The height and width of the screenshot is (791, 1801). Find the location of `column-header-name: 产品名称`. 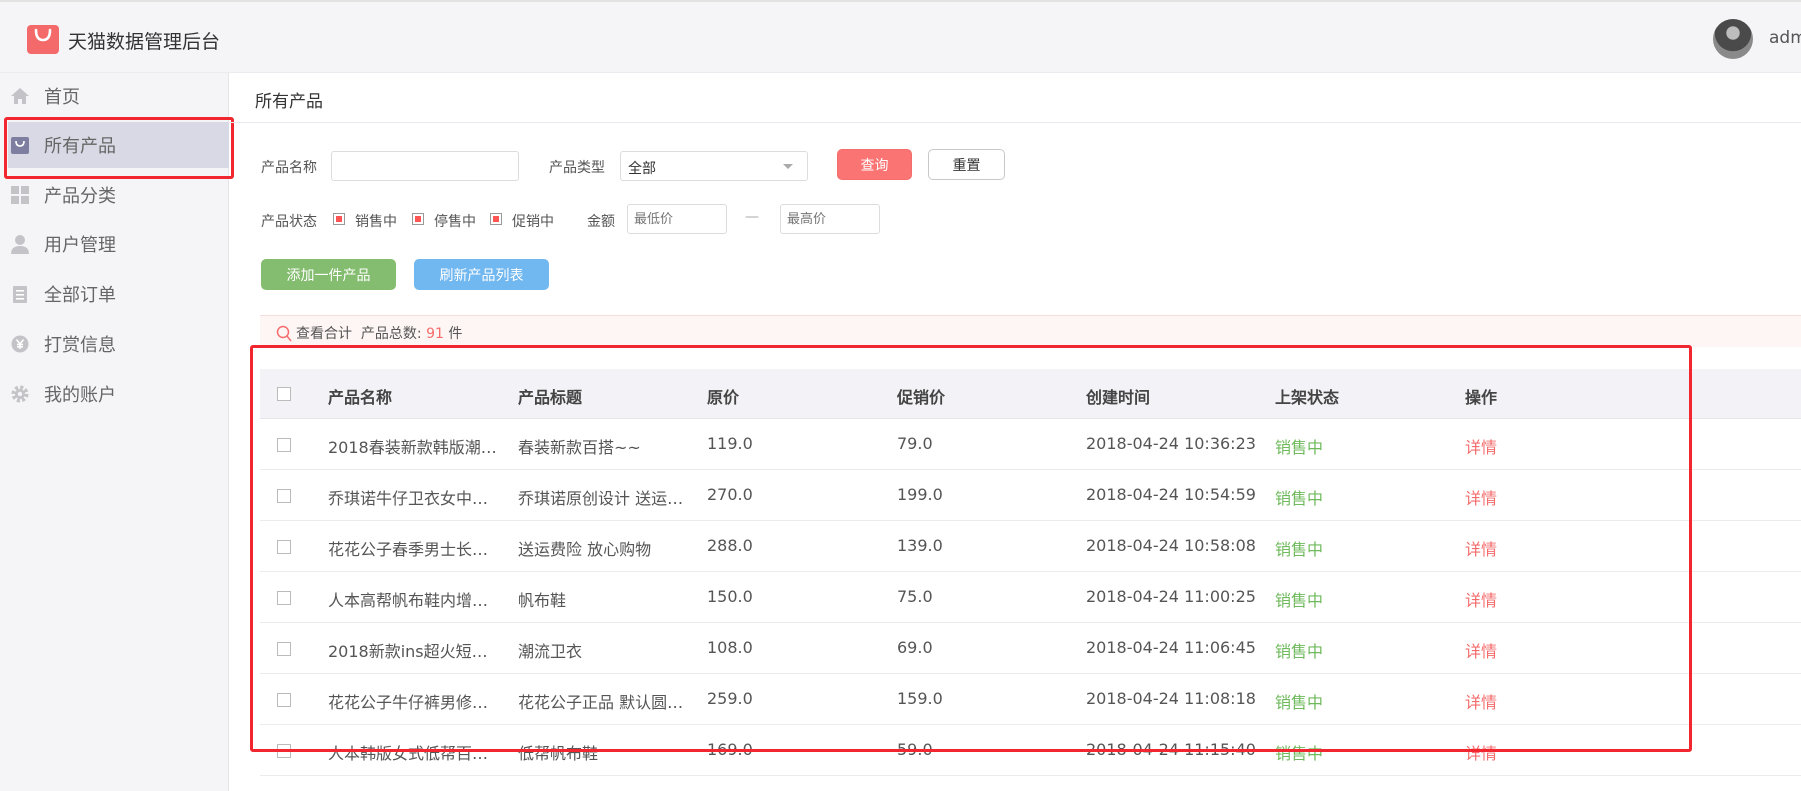

column-header-name: 产品名称 is located at coordinates (360, 396).